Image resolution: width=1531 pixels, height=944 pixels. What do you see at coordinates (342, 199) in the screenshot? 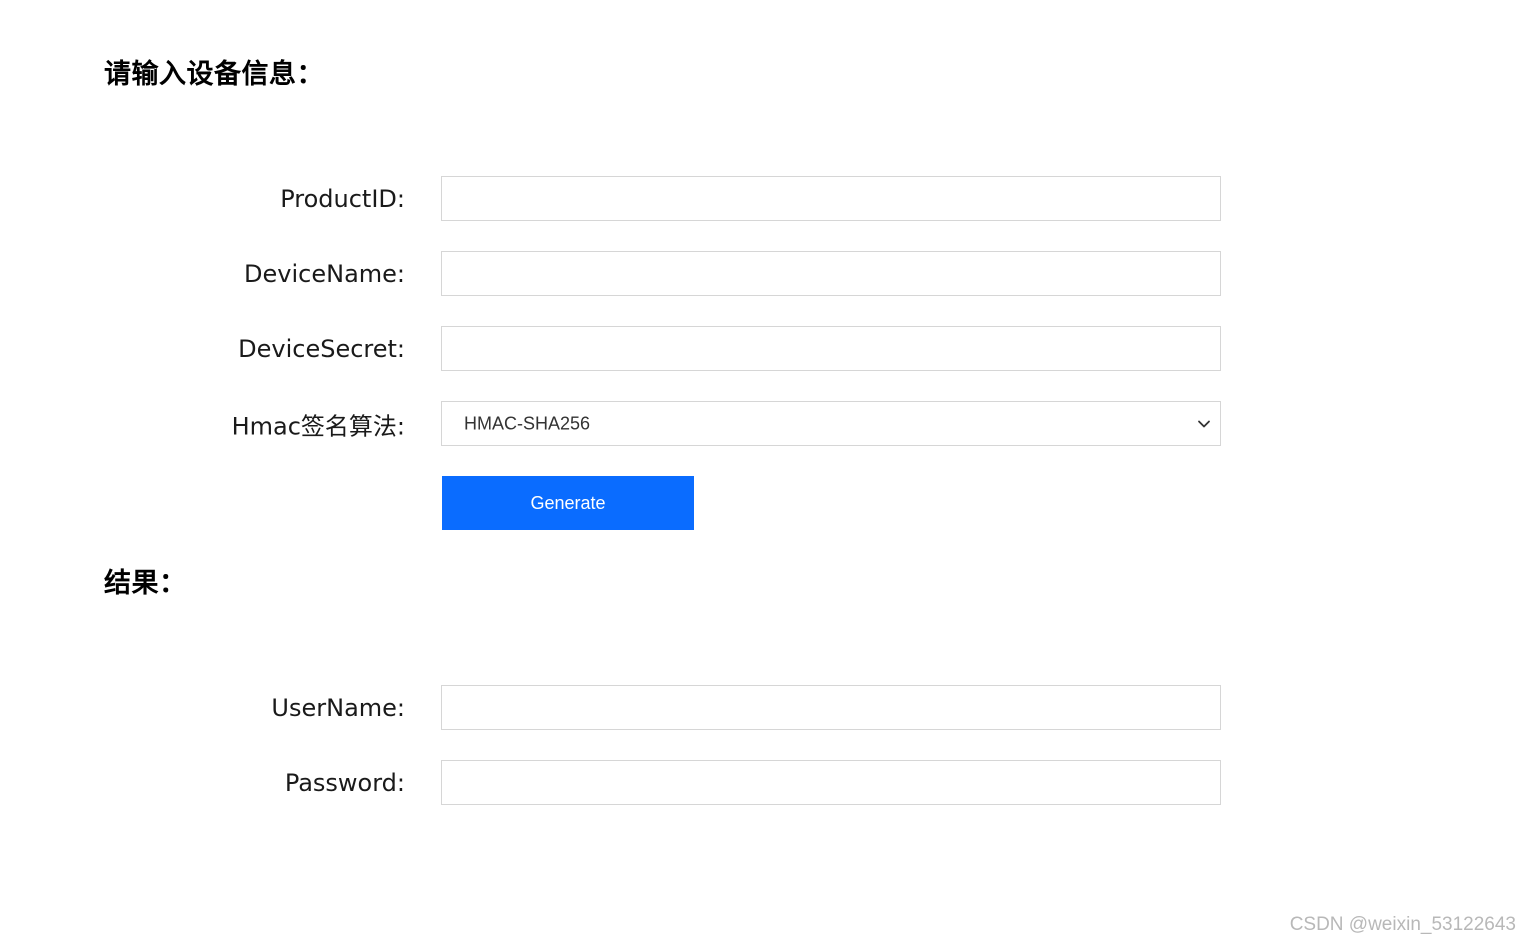
I see `product-id-label: ProductID:` at bounding box center [342, 199].